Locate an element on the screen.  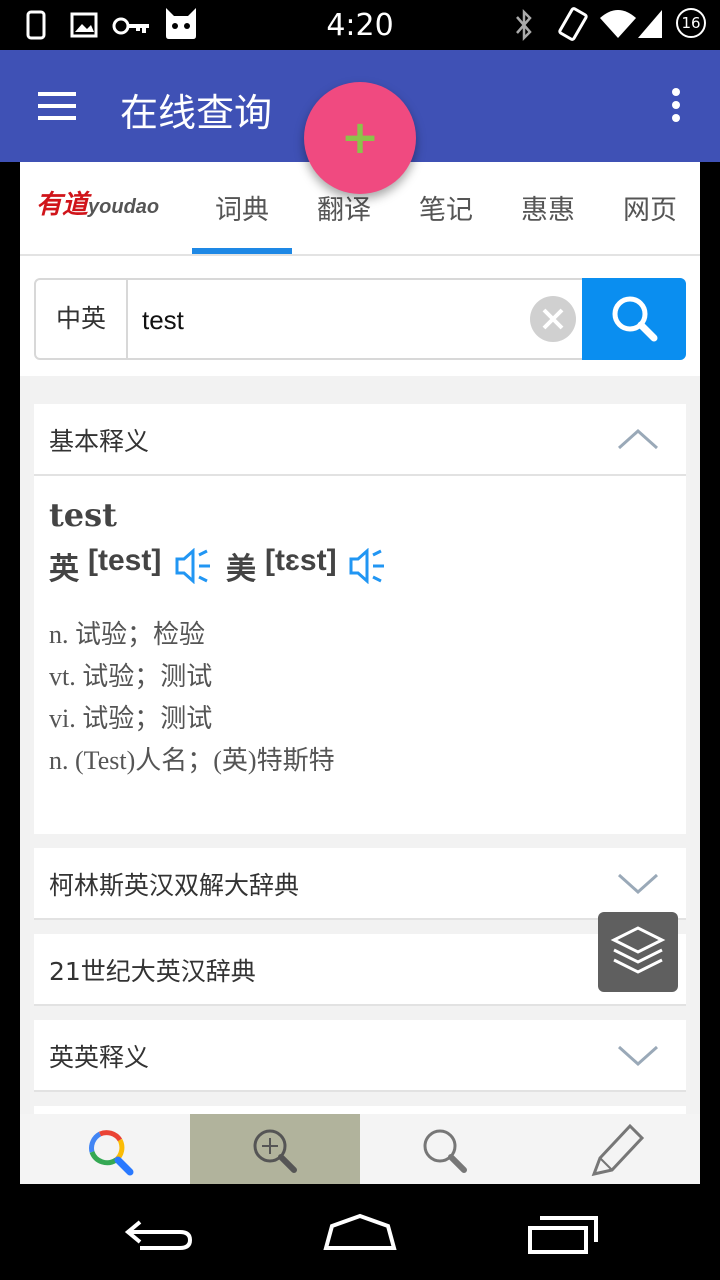
definition-item: n. 试验；检验 is located at coordinates (127, 634).